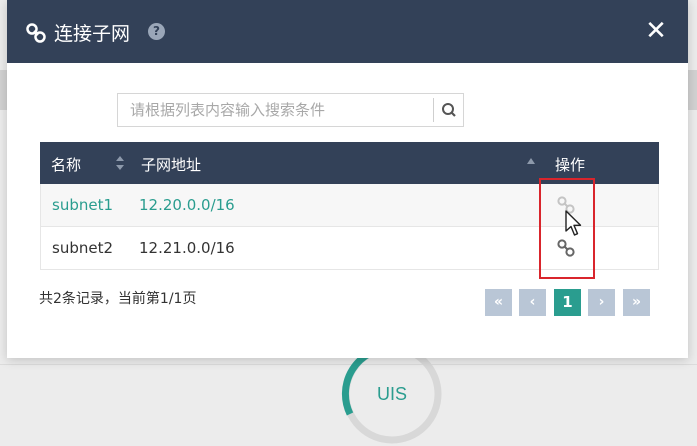 This screenshot has width=697, height=446. I want to click on record-summary: 共2条记录，当前第1/1页, so click(118, 299).